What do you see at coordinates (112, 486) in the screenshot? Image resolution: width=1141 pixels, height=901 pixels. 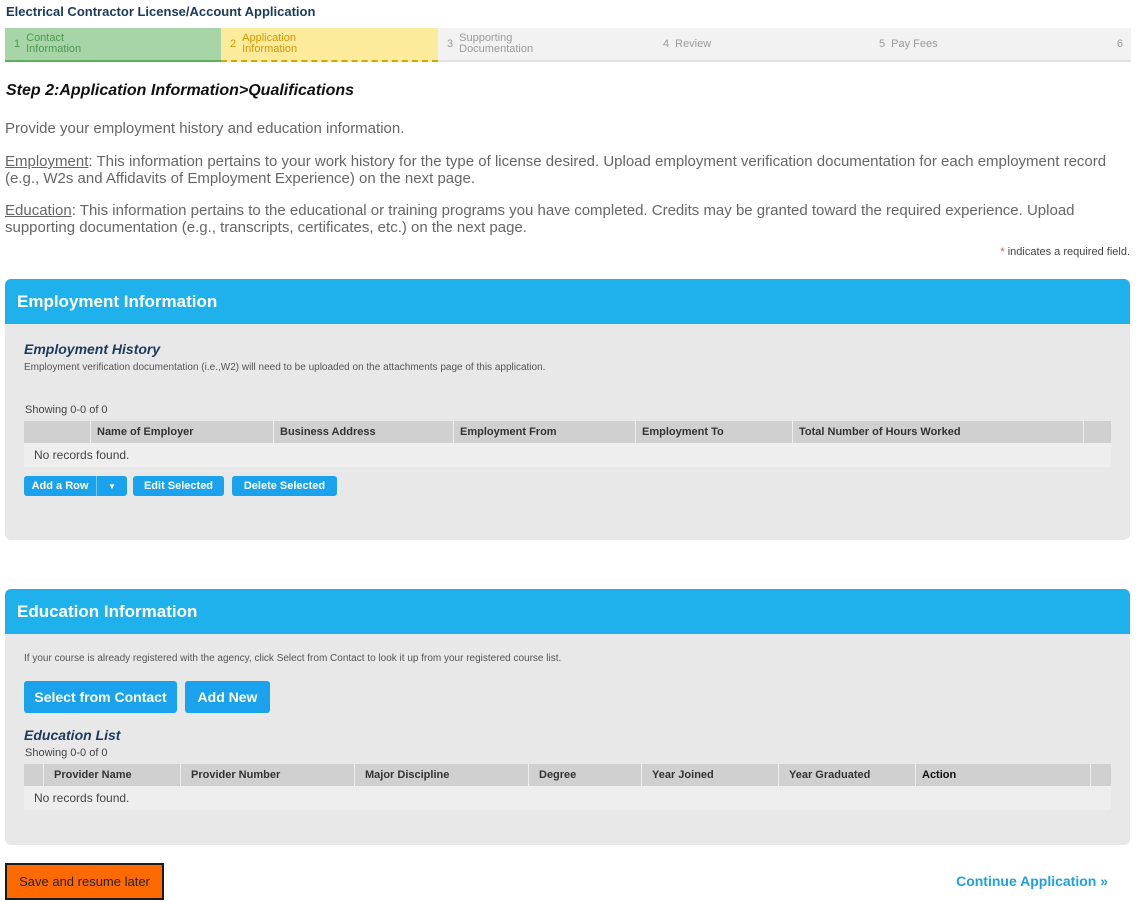 I see `chevron-down-icon: ▼` at bounding box center [112, 486].